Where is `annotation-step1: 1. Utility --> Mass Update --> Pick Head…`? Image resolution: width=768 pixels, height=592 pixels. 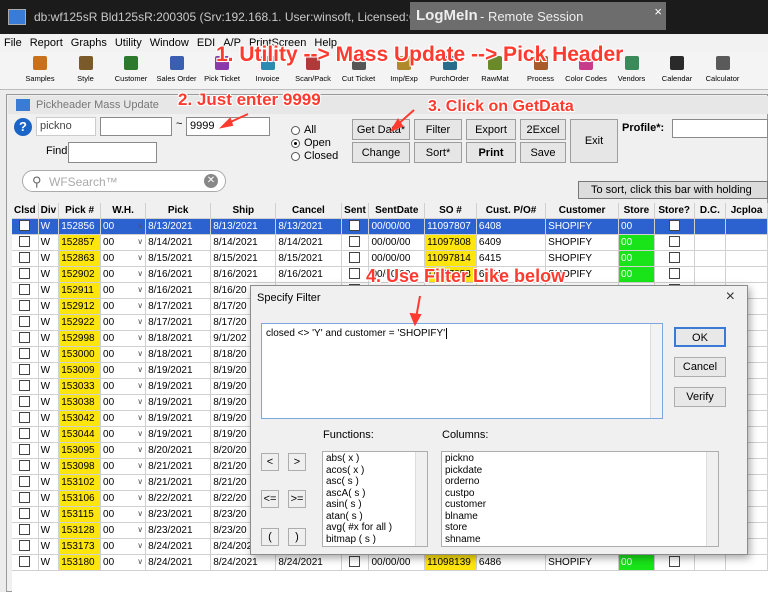
annotation-step1: 1. Utility --> Mass Update --> Pick Head… is located at coordinates (420, 54).